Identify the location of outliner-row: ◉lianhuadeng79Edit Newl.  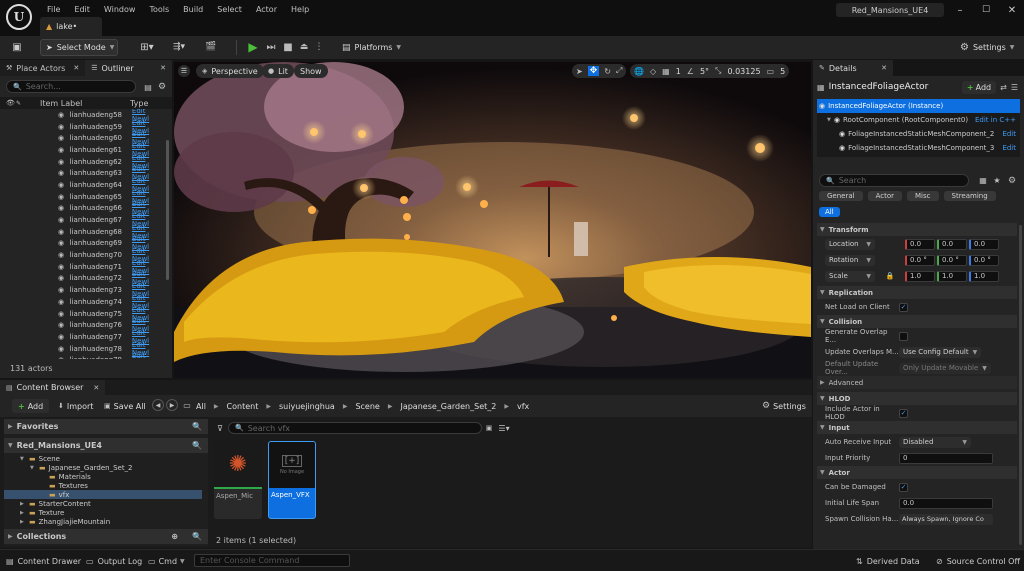
(82, 355).